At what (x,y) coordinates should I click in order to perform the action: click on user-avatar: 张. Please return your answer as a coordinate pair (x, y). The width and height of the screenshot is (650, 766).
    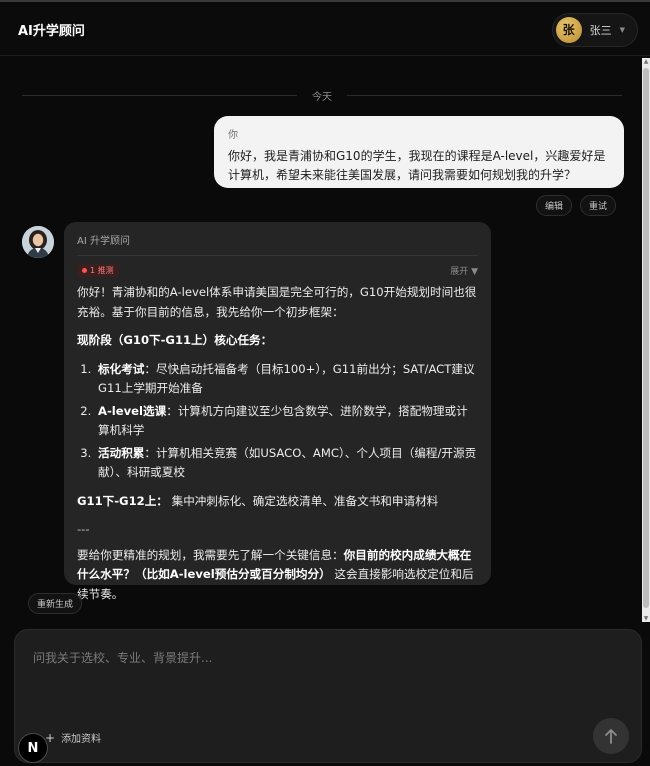
    Looking at the image, I should click on (568, 29).